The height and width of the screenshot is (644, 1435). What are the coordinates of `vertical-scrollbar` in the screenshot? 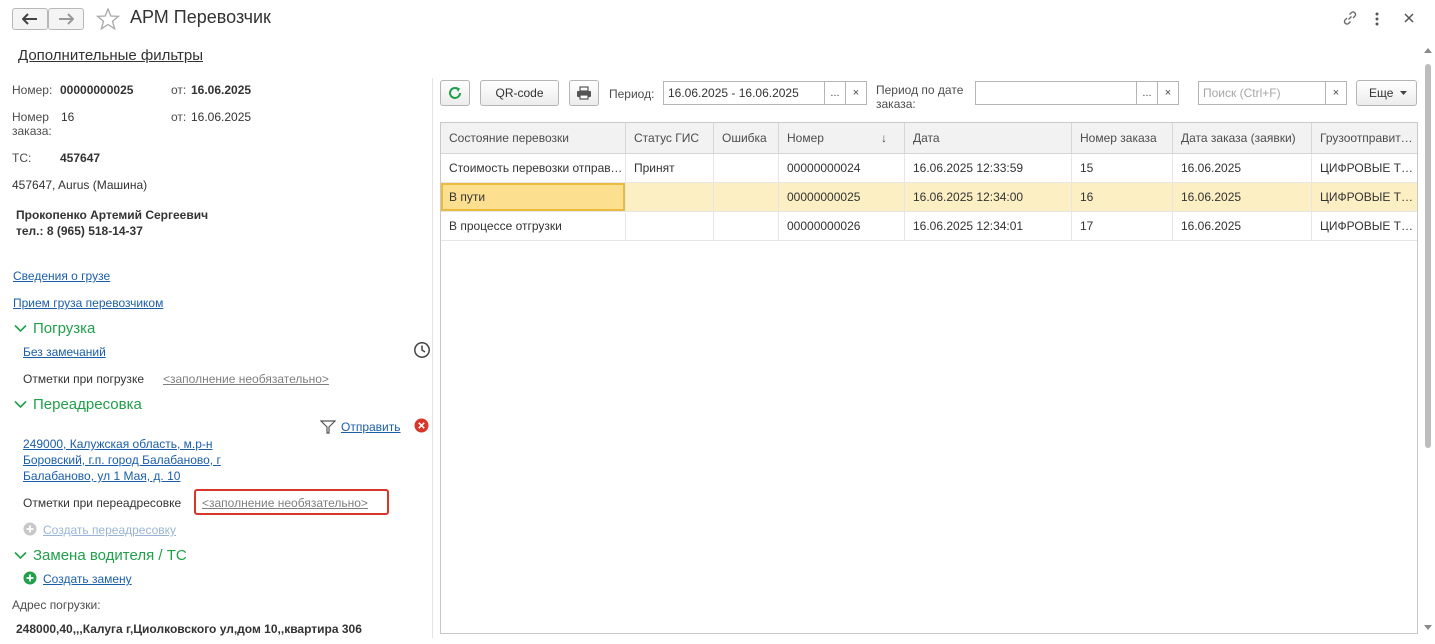 It's located at (1428, 340).